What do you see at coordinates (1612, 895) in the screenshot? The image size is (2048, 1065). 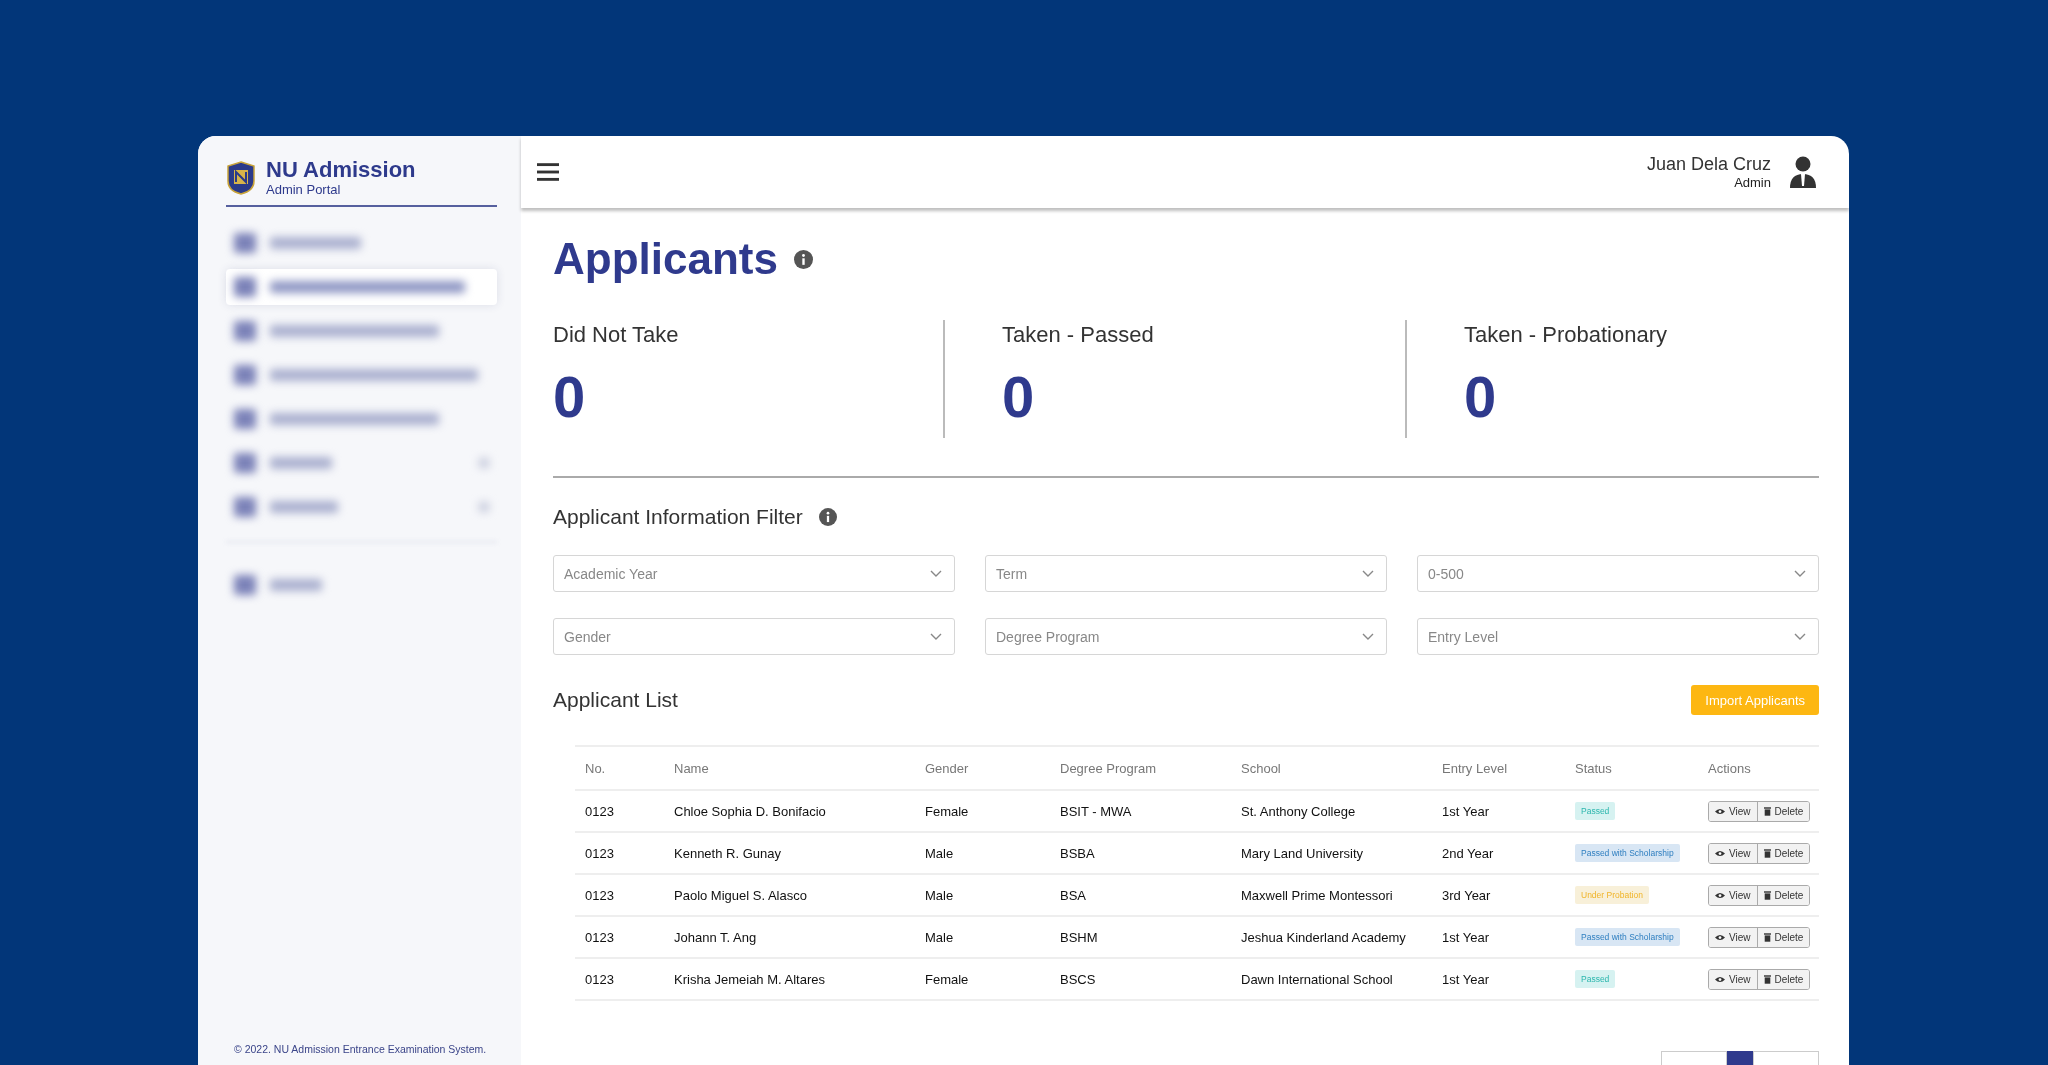 I see `status-badge: Under Probation` at bounding box center [1612, 895].